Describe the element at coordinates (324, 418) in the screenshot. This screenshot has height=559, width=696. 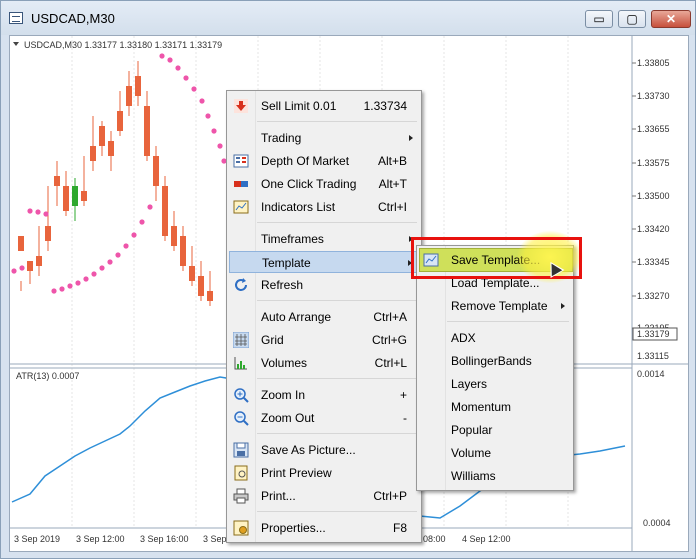
I see `menu-item-zoom-out: Zoom Out -` at that location.